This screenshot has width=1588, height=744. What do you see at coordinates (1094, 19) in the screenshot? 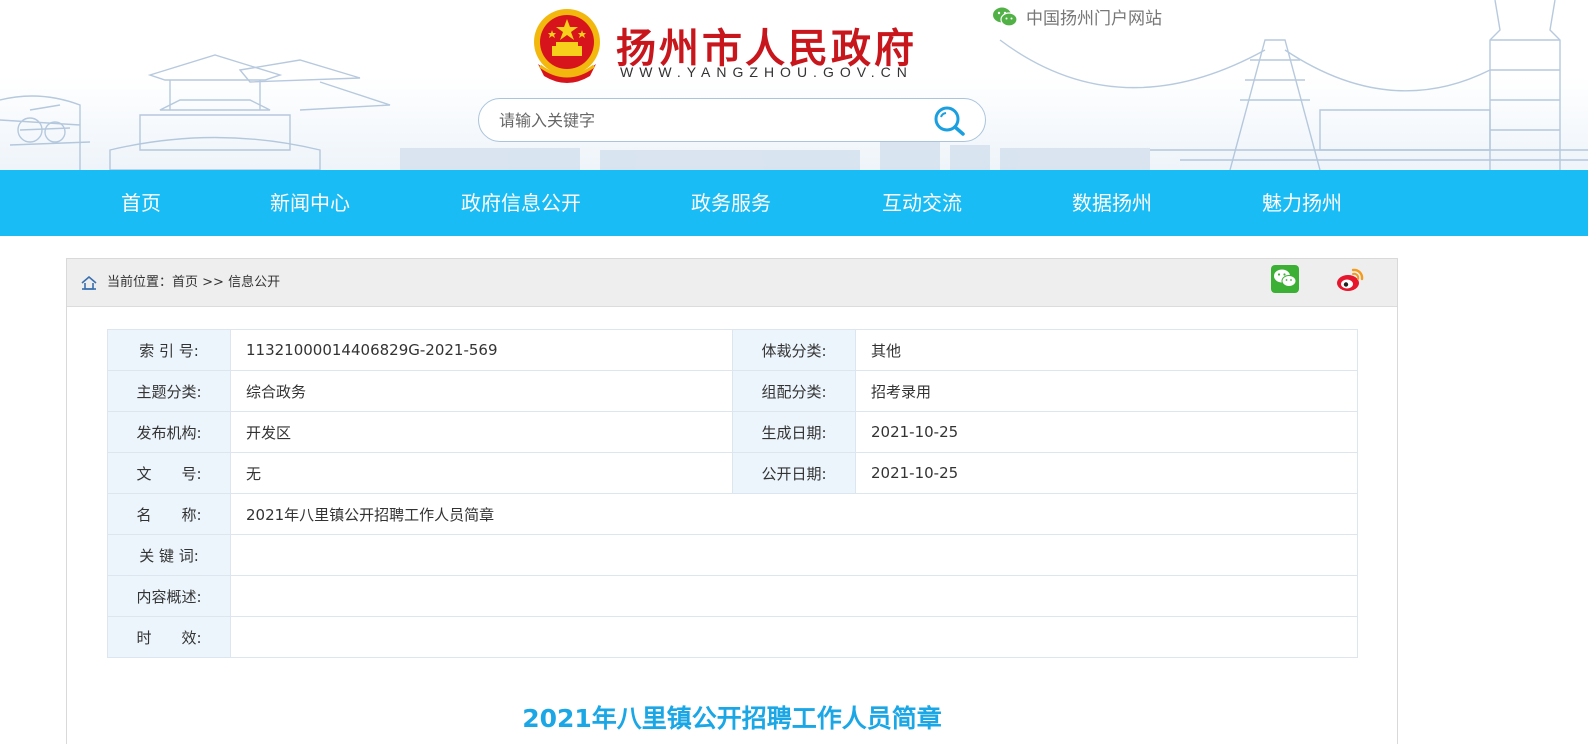
I see `portal-link-label: 中国扬州门户网站` at bounding box center [1094, 19].